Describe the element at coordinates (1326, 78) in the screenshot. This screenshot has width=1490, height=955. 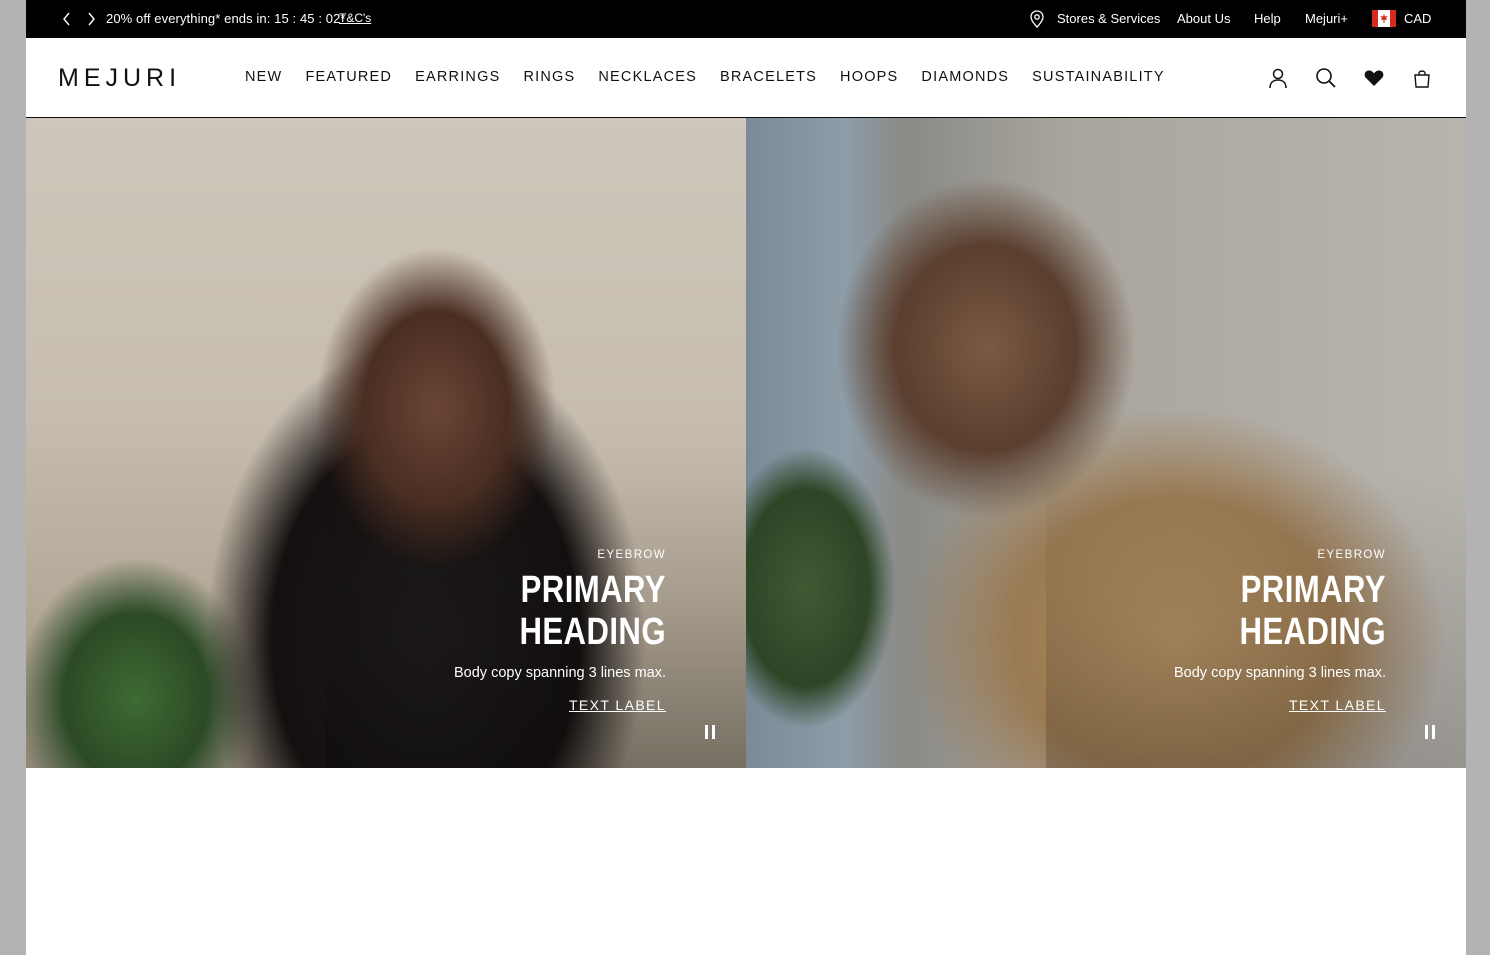
I see `search-icon` at that location.